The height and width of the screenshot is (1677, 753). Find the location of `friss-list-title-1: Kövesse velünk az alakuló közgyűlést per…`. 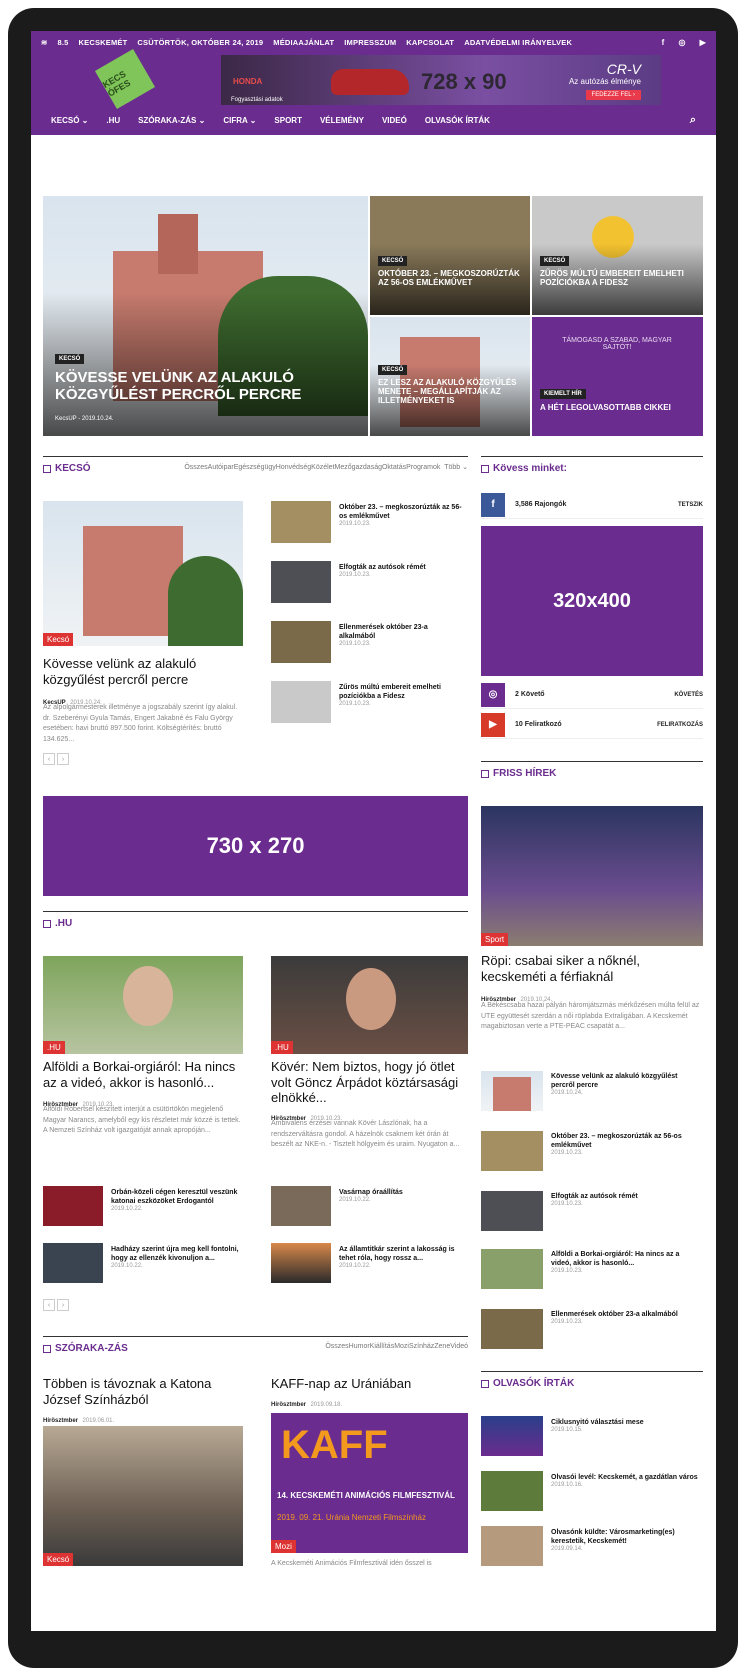

friss-list-title-1: Kövesse velünk az alakuló közgyűlést per… is located at coordinates (626, 1081).